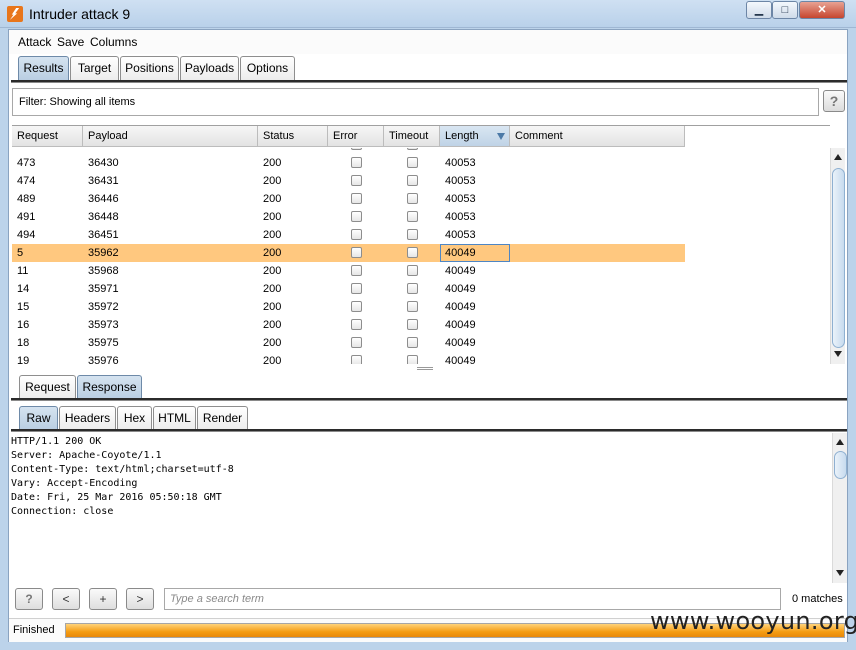 The width and height of the screenshot is (856, 650). Describe the element at coordinates (429, 430) in the screenshot. I see `view-tab-underline` at that location.